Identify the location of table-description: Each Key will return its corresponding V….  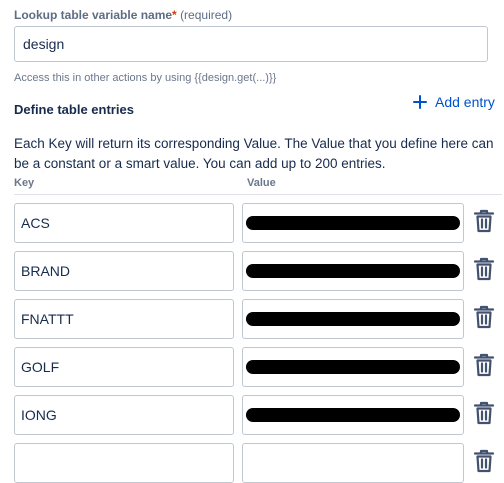
(254, 153).